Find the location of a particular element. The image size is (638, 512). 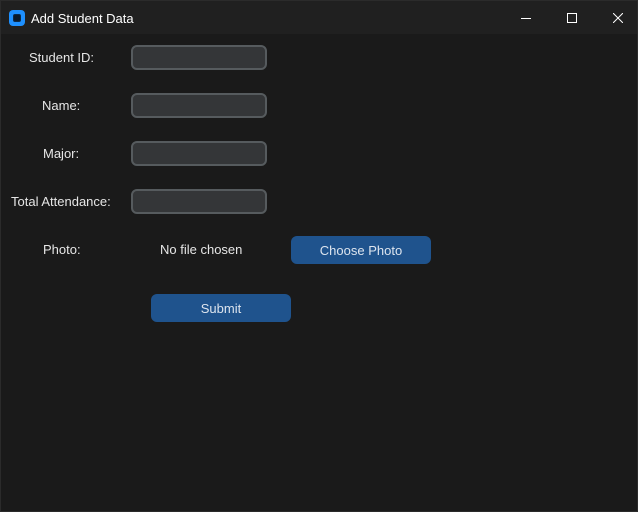

major-input is located at coordinates (199, 153).